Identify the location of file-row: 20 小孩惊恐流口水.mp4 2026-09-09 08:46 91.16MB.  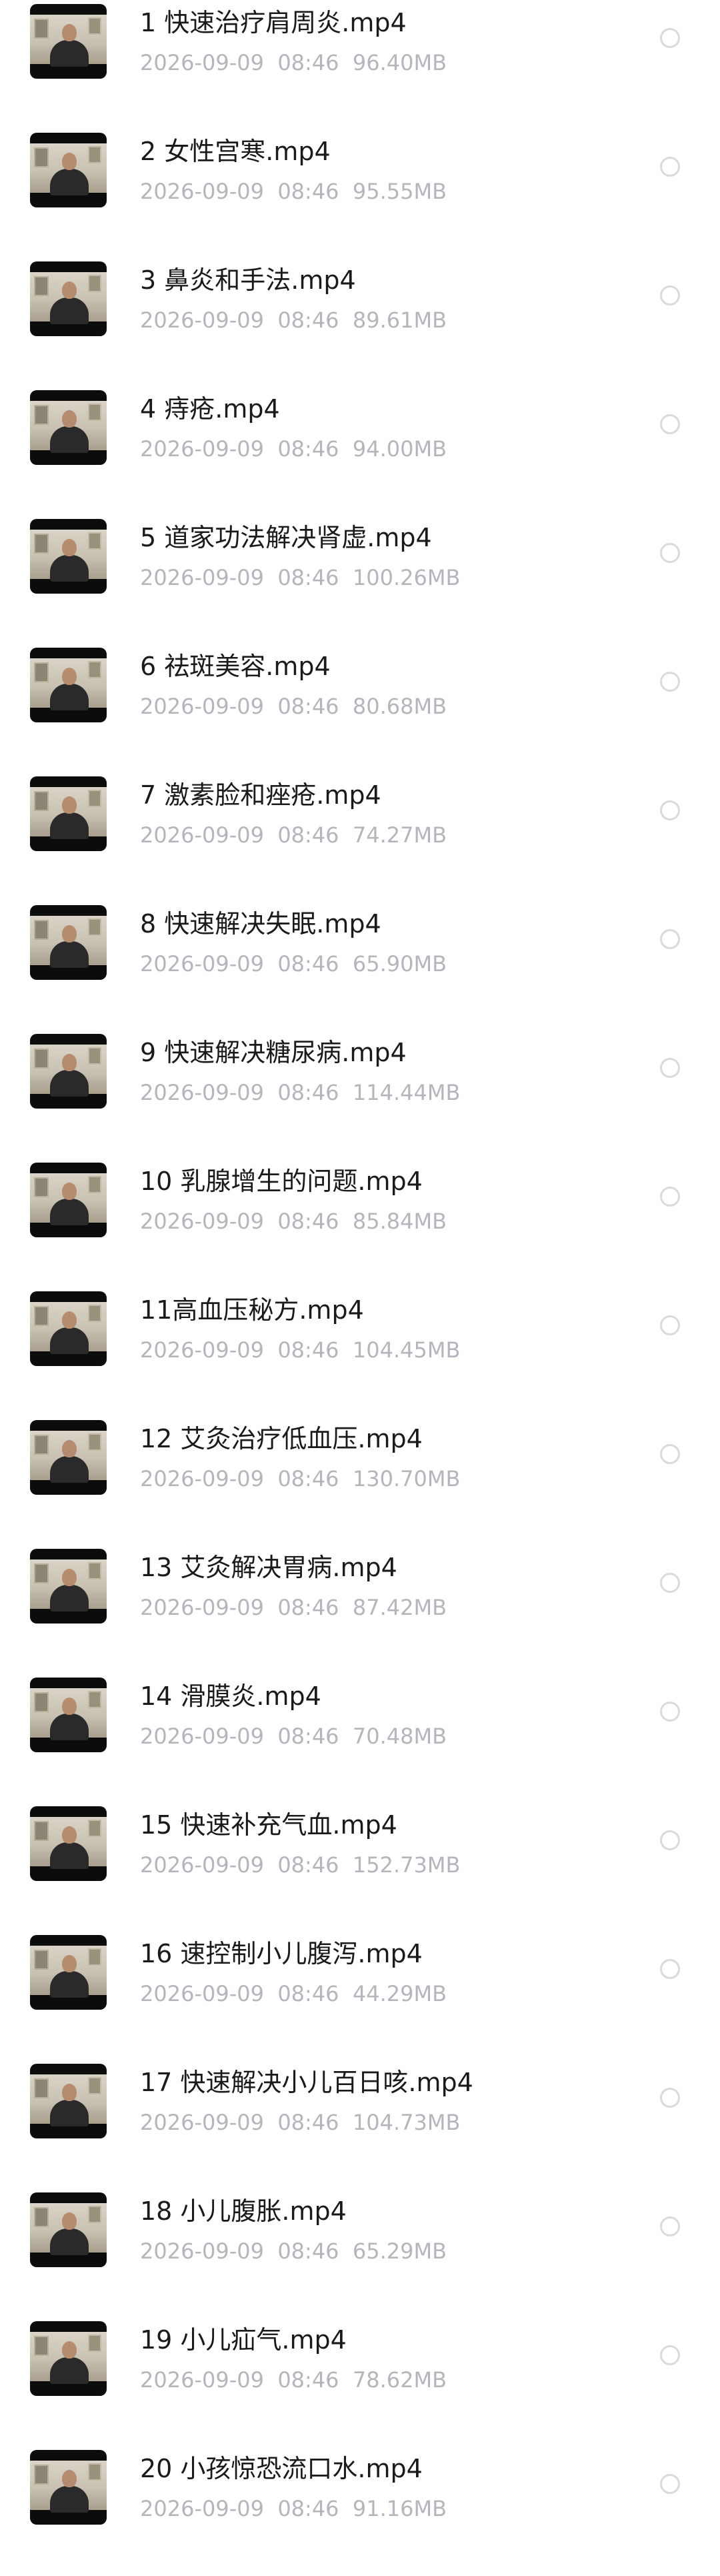
(360, 2511).